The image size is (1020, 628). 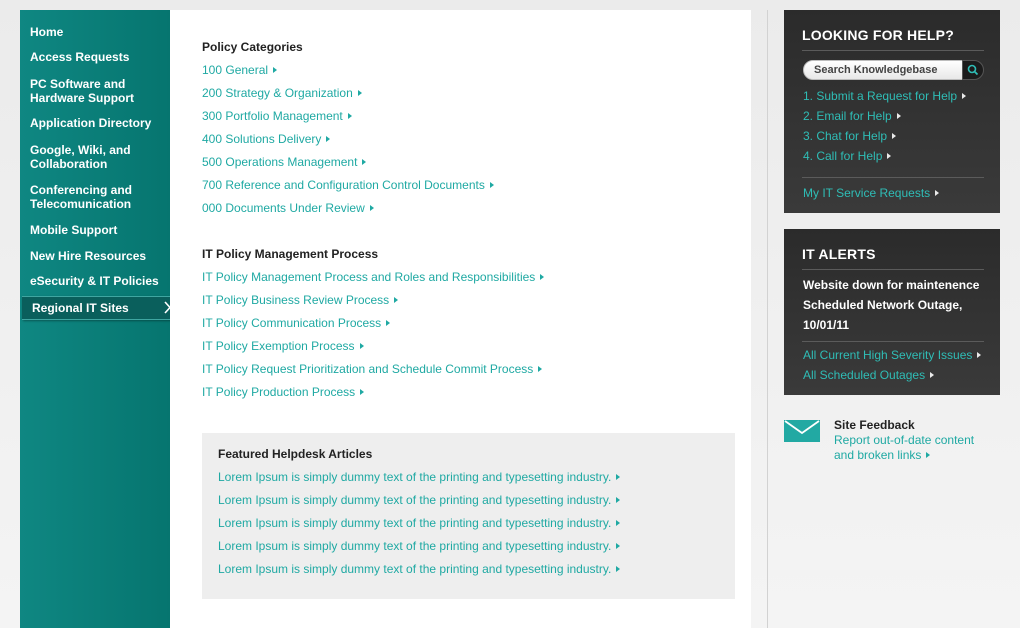 I want to click on policy-process-link: IT Policy Business Review Process, so click(x=300, y=300).